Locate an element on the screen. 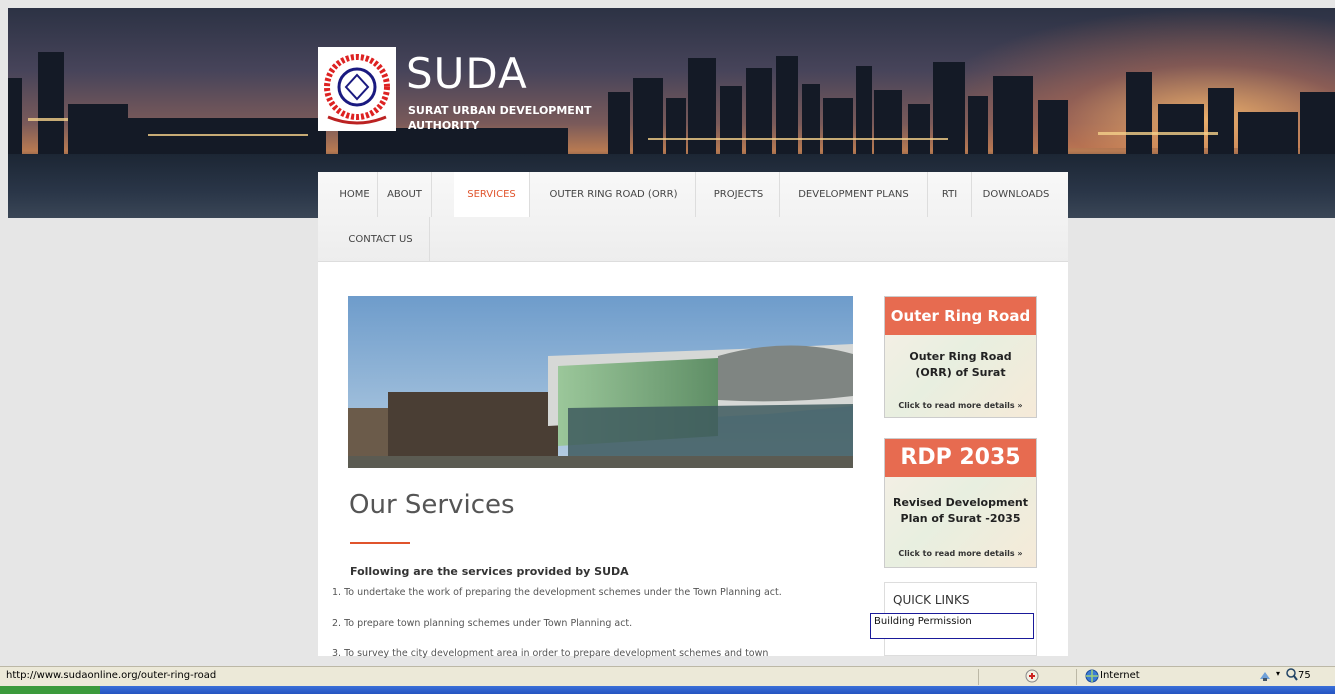  zoom-level: 75 is located at coordinates (1304, 675).